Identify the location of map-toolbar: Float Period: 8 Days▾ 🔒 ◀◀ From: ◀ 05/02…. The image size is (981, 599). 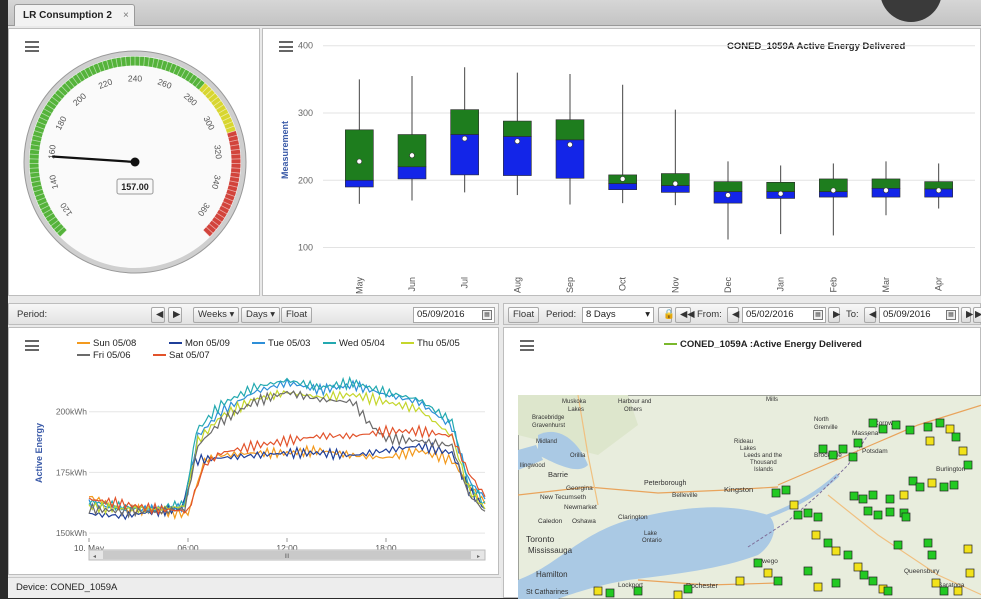
(742, 314).